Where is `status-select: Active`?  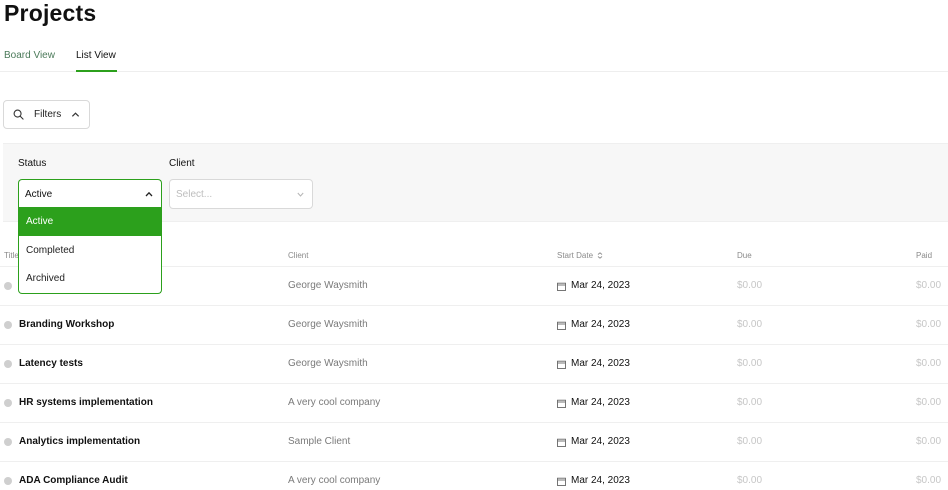 status-select: Active is located at coordinates (90, 194).